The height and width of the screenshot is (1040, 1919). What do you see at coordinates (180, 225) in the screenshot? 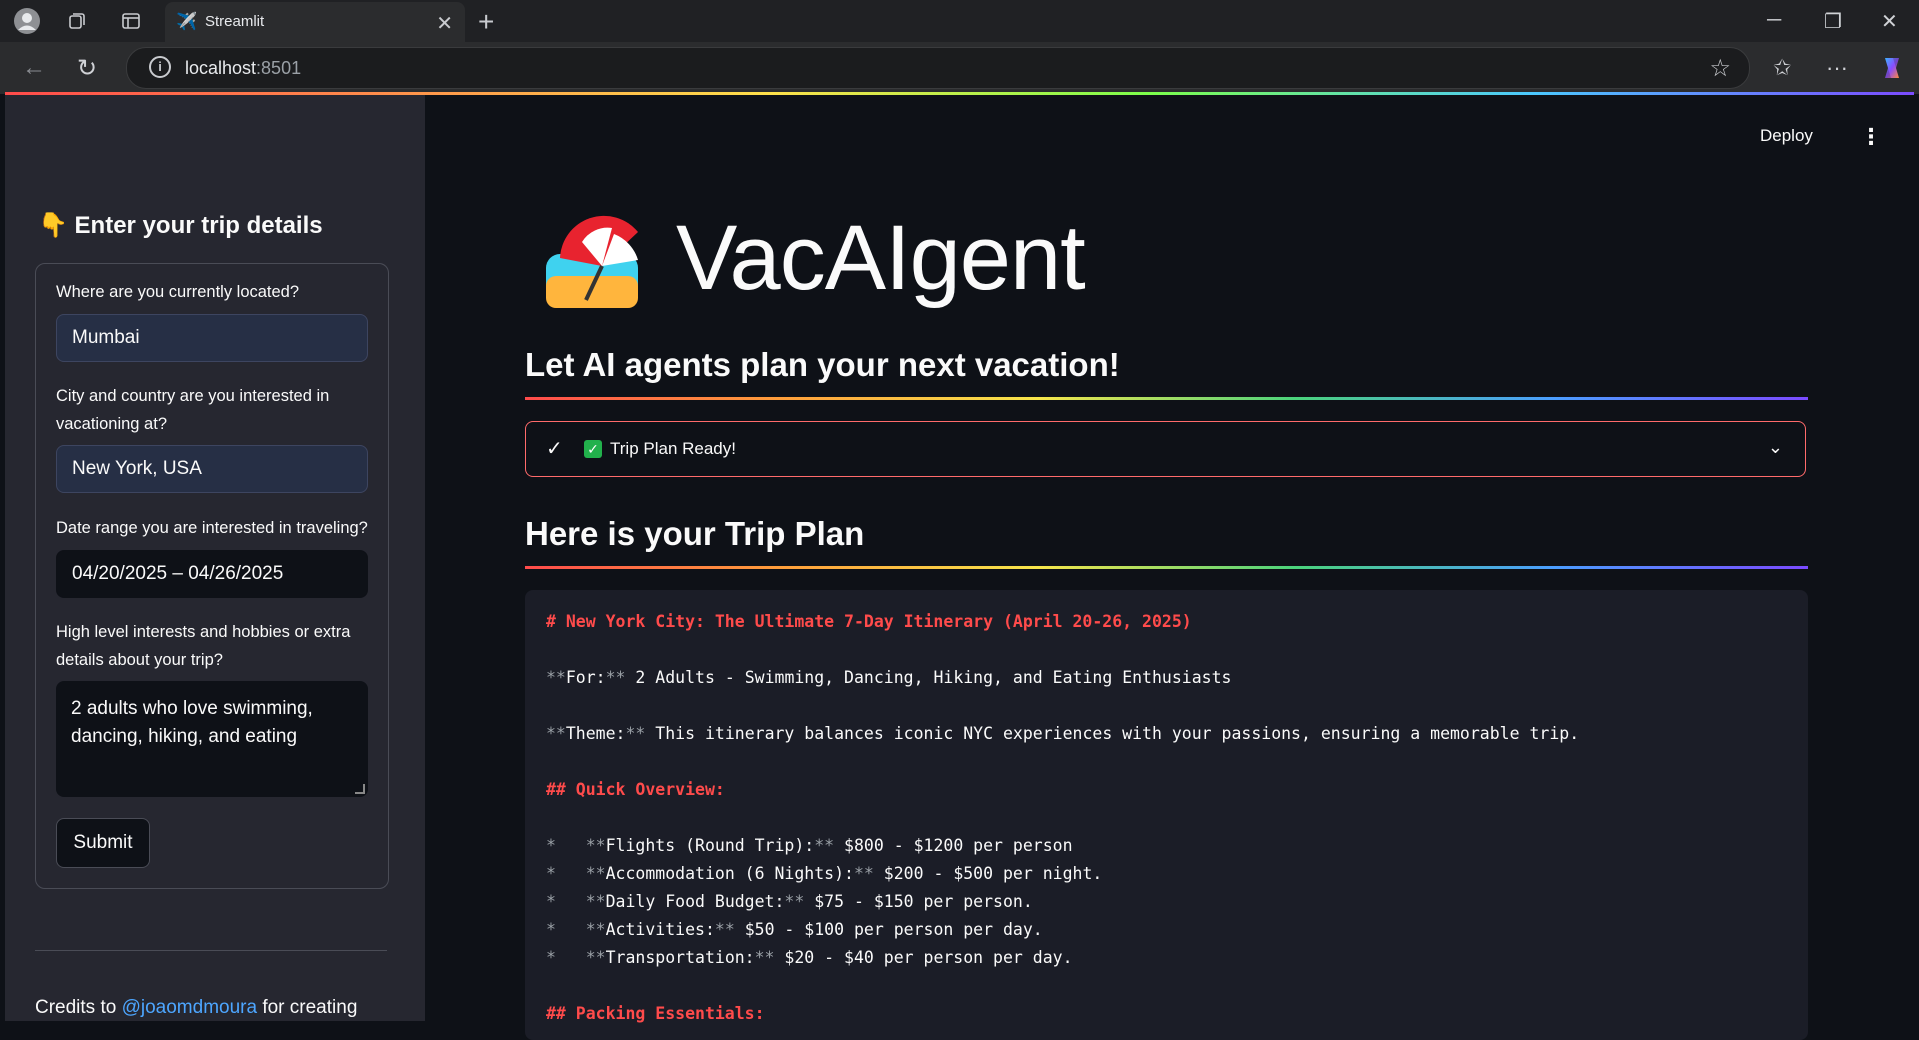
I see `sidebar-title: 👇 Enter your trip details` at bounding box center [180, 225].